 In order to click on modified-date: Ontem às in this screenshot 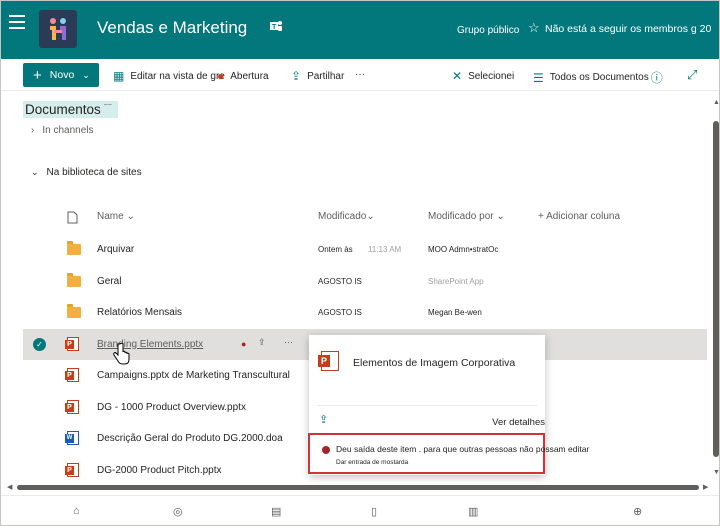, I will do `click(335, 249)`.